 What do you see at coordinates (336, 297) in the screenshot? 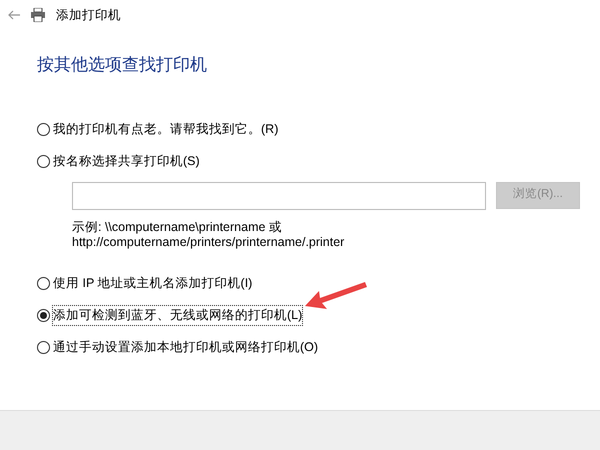
I see `annotation-arrow` at bounding box center [336, 297].